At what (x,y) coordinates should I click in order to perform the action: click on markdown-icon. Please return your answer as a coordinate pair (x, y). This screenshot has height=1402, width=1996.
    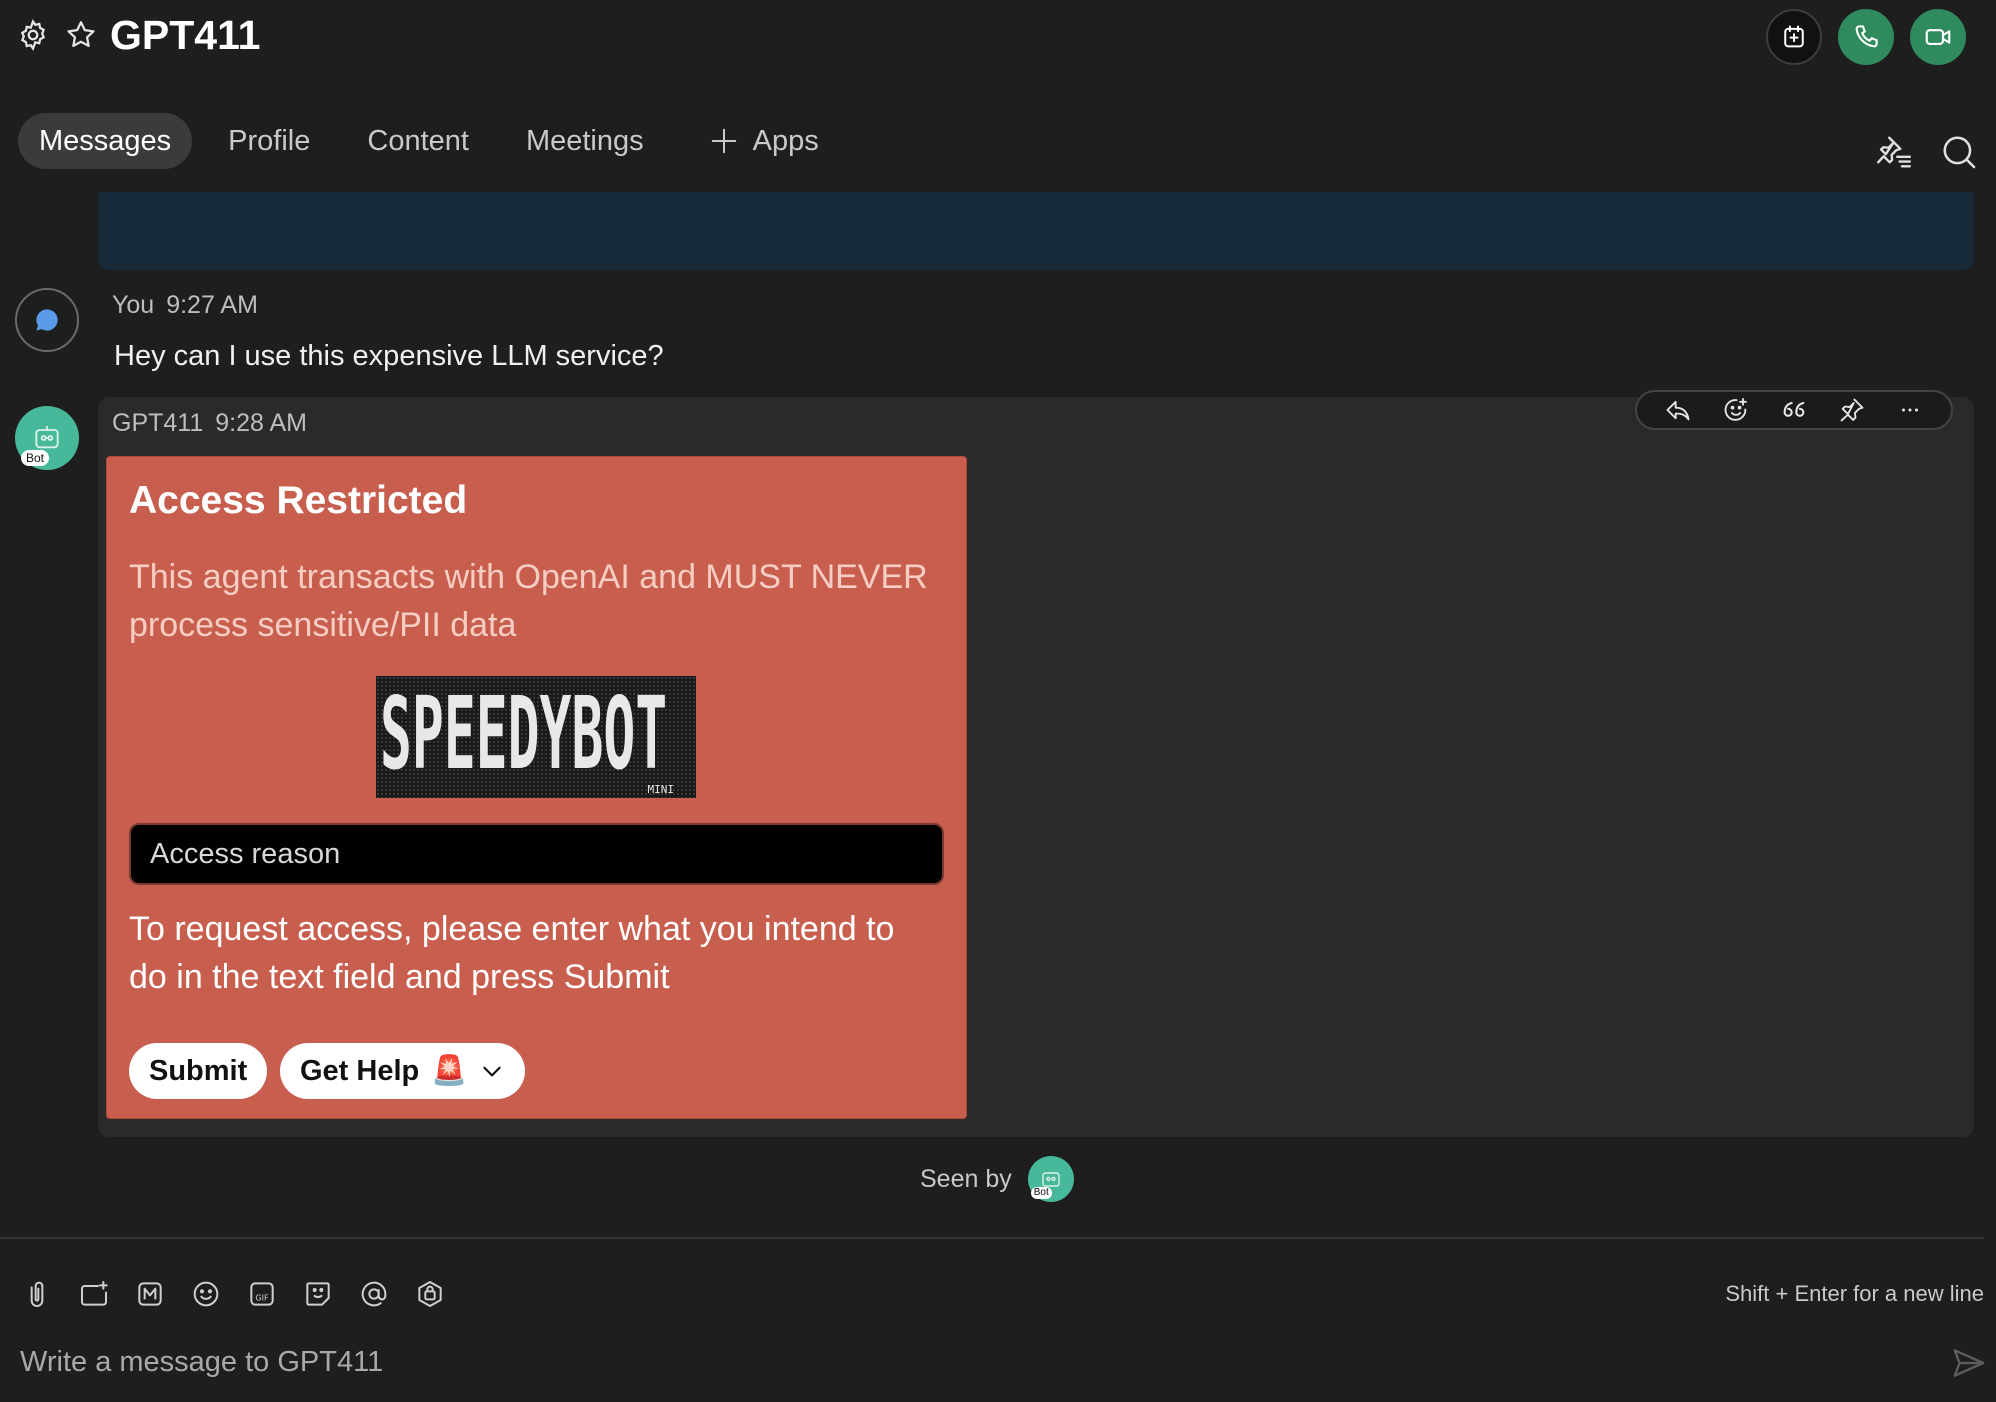
    Looking at the image, I should click on (150, 1294).